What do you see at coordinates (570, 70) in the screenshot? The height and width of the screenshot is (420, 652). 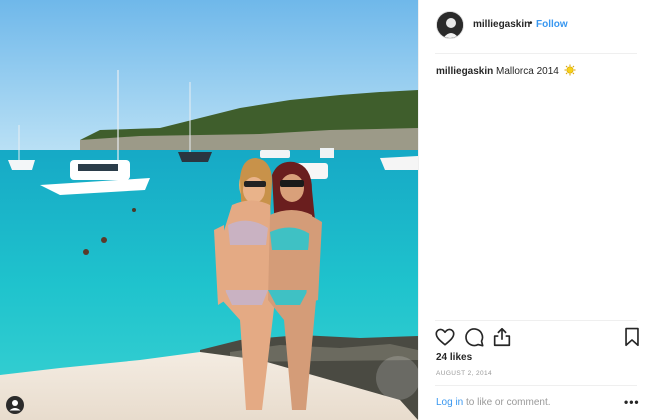 I see `sun-emoji-icon` at bounding box center [570, 70].